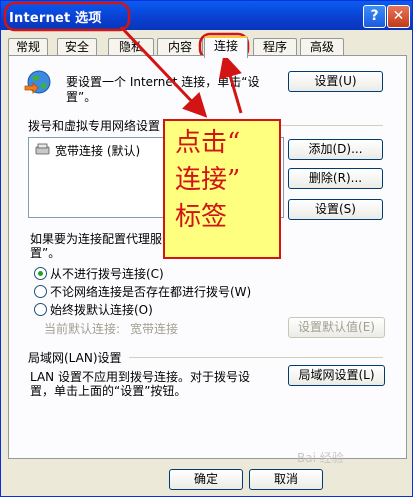  What do you see at coordinates (163, 71) in the screenshot?
I see `arrow-from-title` at bounding box center [163, 71].